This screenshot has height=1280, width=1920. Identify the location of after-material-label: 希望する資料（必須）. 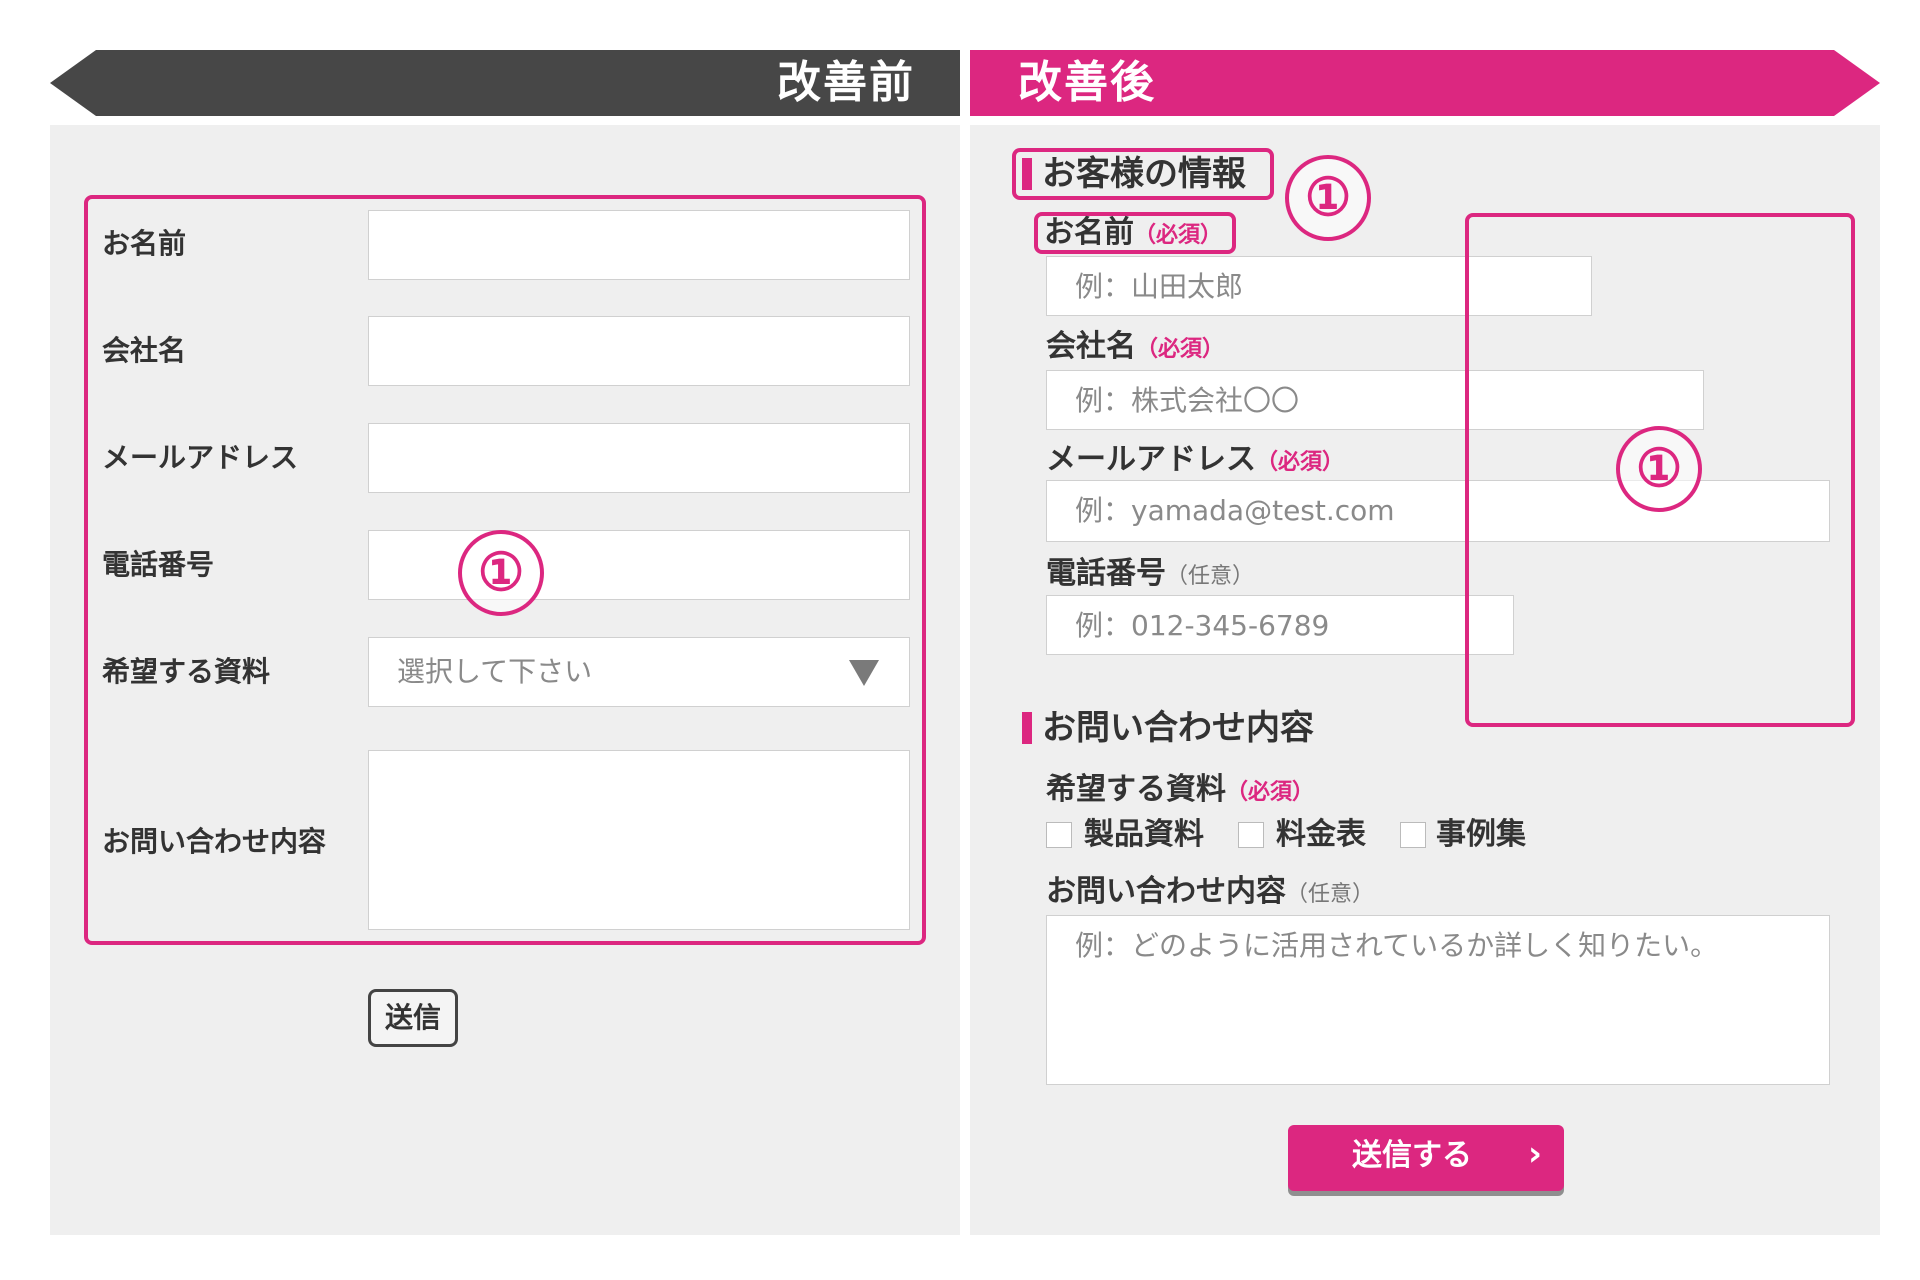
(1180, 790).